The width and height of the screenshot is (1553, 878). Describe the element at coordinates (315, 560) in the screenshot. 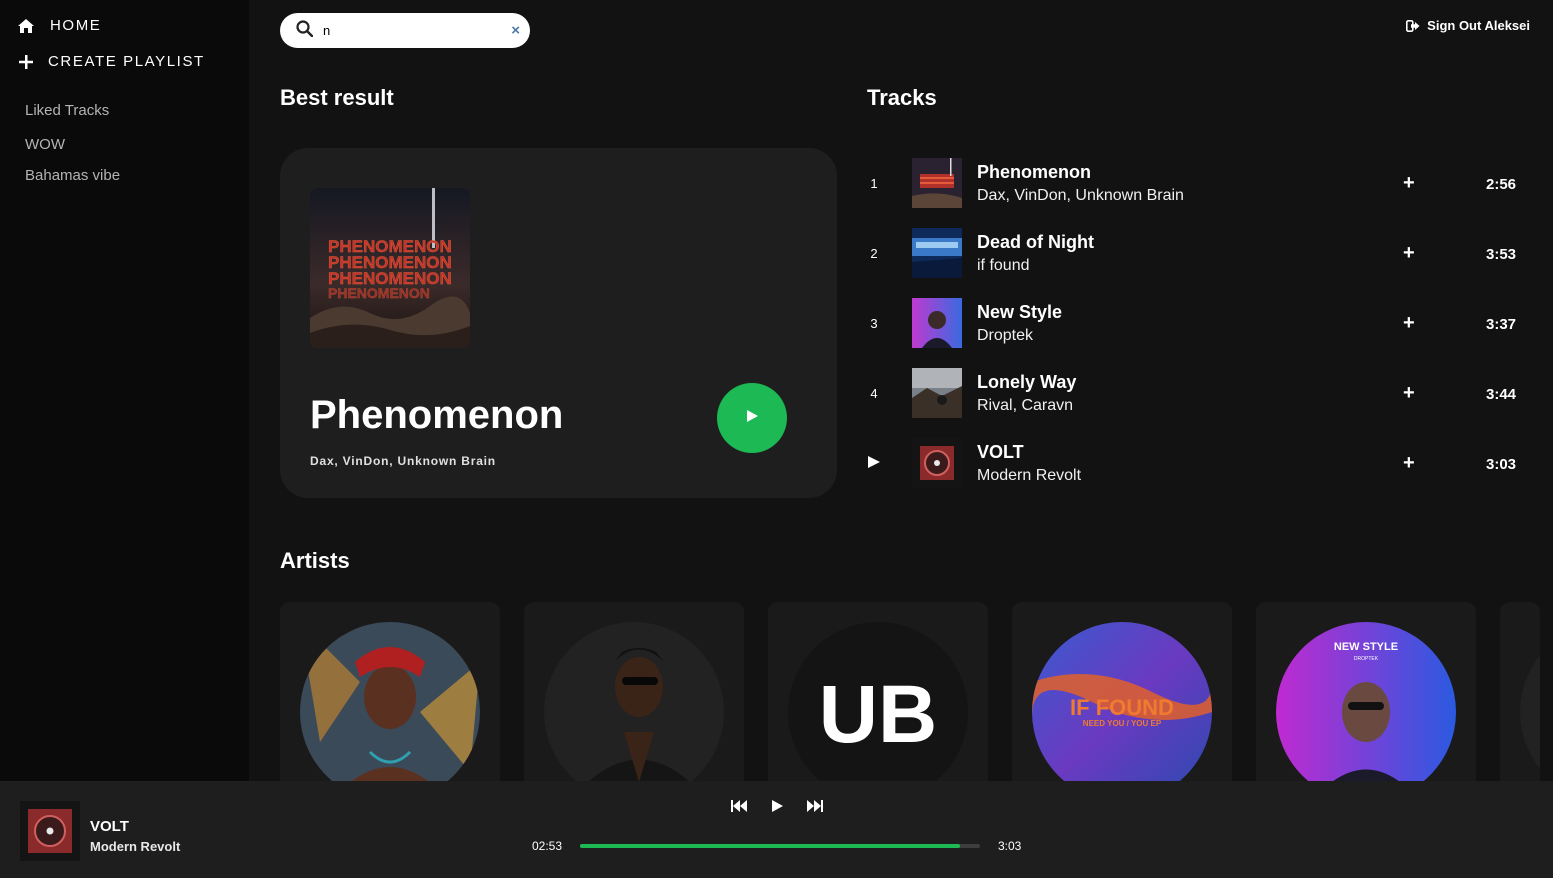

I see `artists-heading: Artists` at that location.